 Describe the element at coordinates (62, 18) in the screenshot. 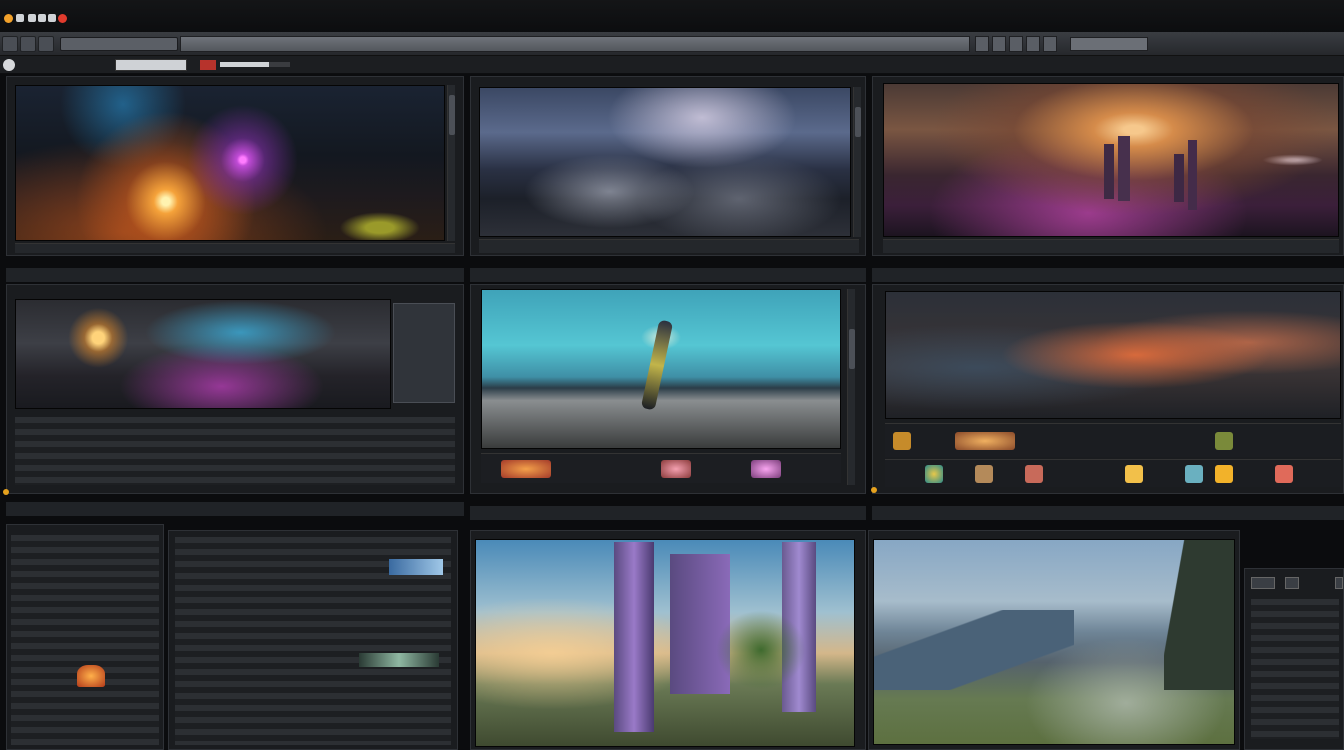

I see `close-icon` at that location.